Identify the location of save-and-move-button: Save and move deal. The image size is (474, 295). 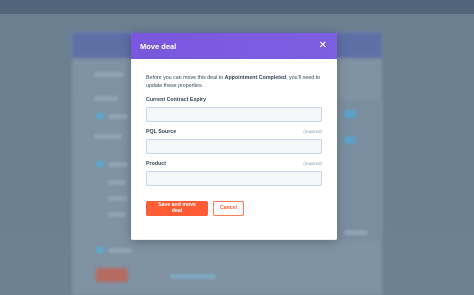
(177, 208).